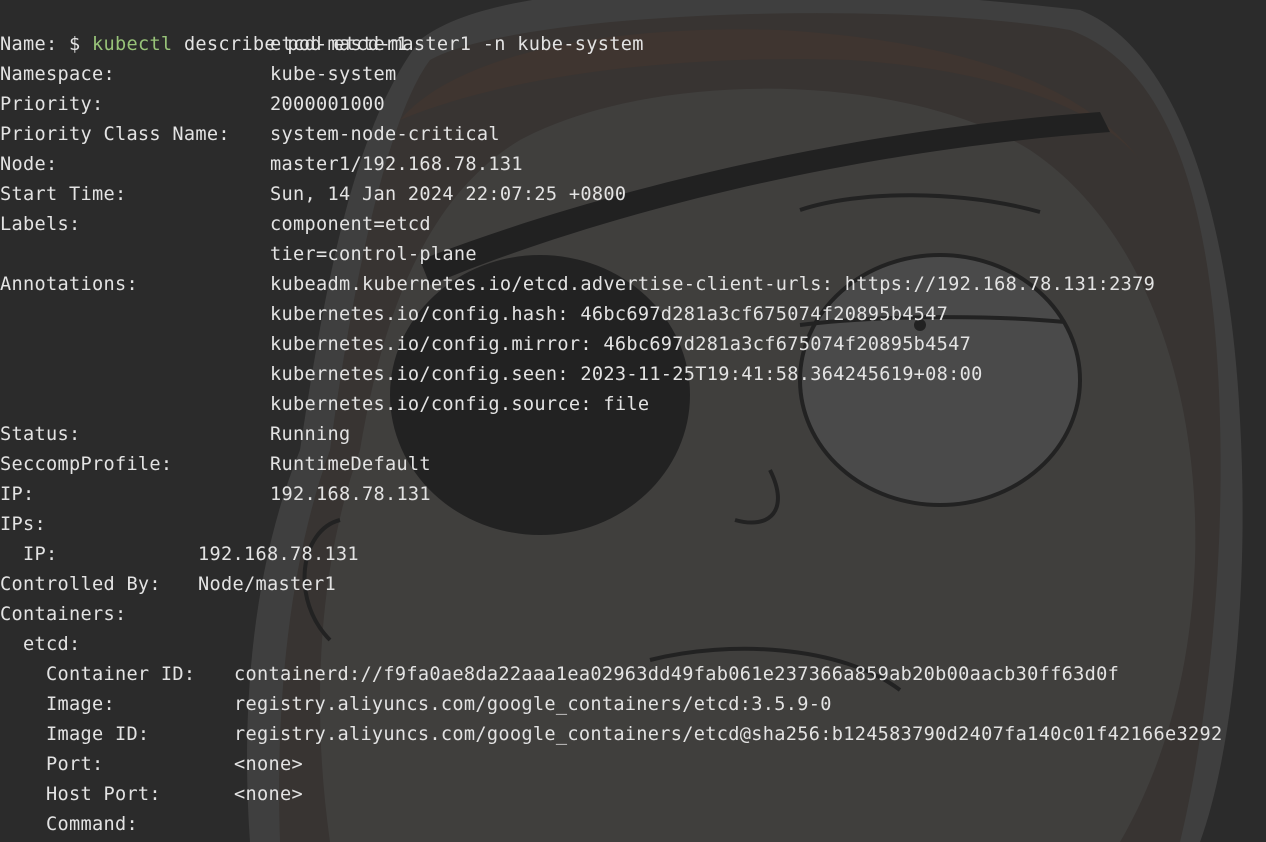  I want to click on prompt-symbol: $, so click(74, 44).